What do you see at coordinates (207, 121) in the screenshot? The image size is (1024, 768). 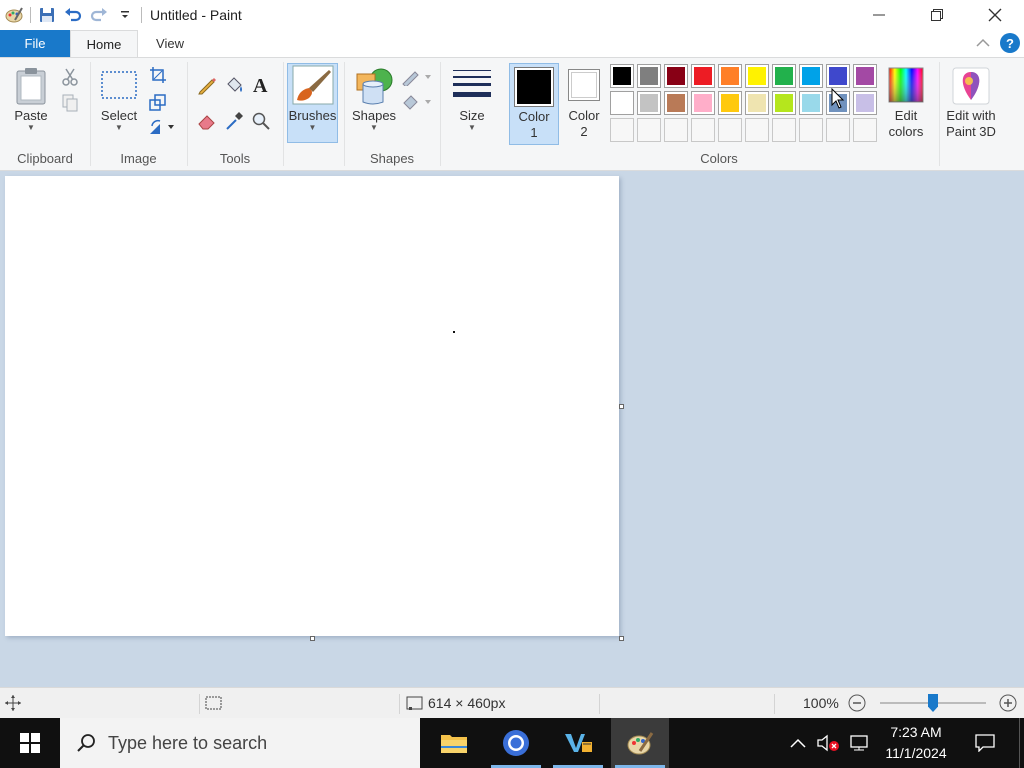 I see `eraser-icon` at bounding box center [207, 121].